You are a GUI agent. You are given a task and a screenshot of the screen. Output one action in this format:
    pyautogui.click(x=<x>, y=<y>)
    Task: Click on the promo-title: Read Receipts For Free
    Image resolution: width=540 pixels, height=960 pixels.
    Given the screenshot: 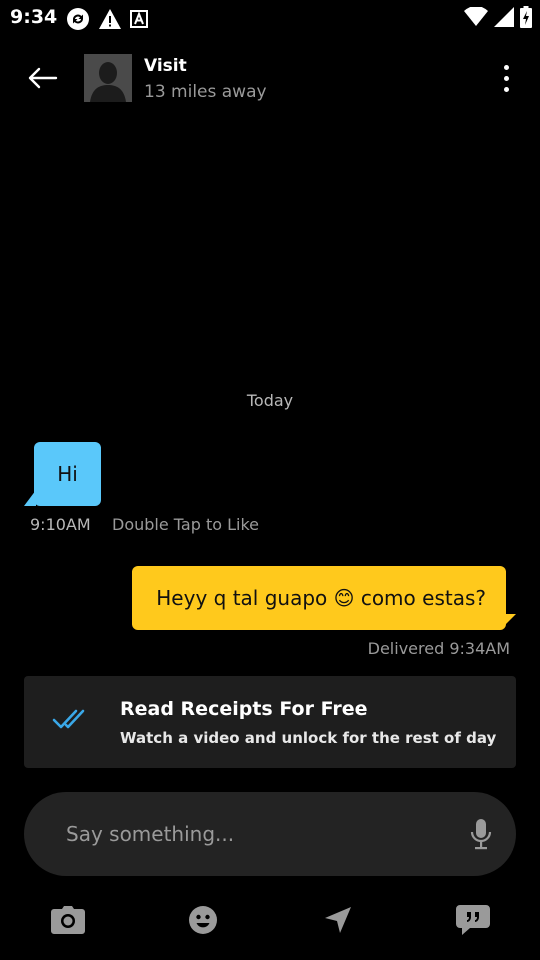 What is the action you would take?
    pyautogui.click(x=244, y=709)
    